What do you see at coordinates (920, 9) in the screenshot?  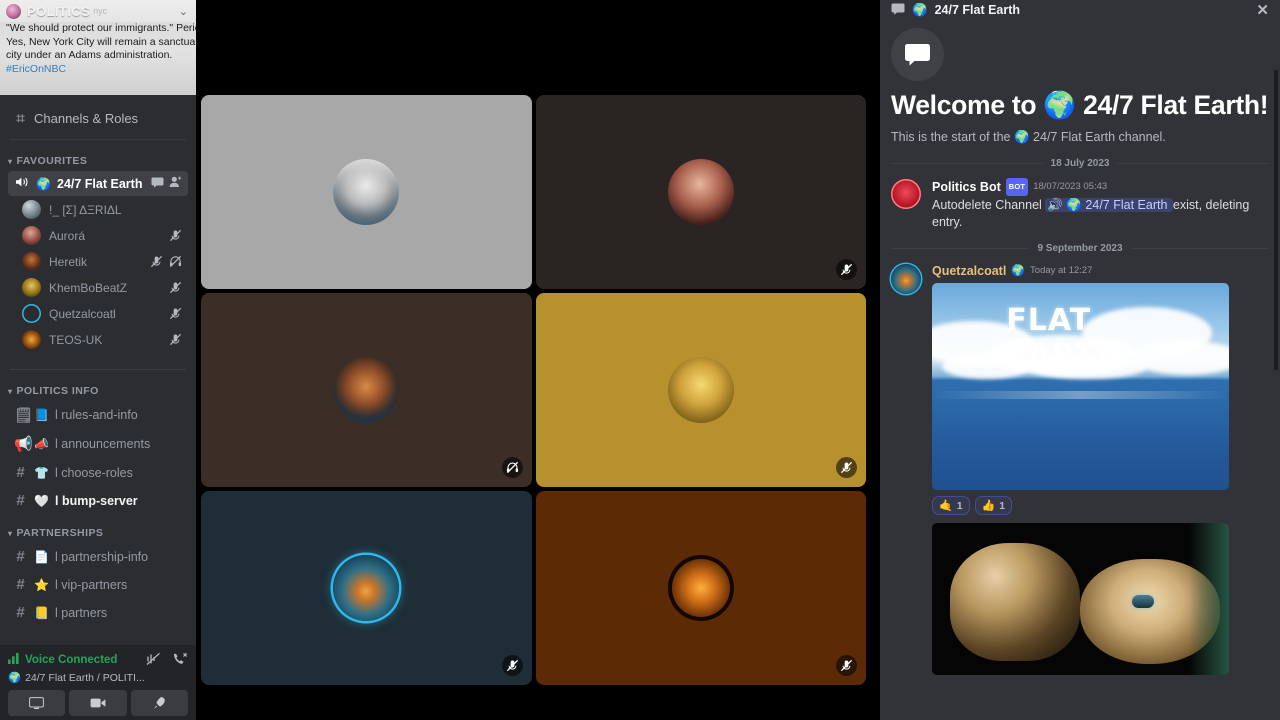 I see `channel-emoji: 🌍` at bounding box center [920, 9].